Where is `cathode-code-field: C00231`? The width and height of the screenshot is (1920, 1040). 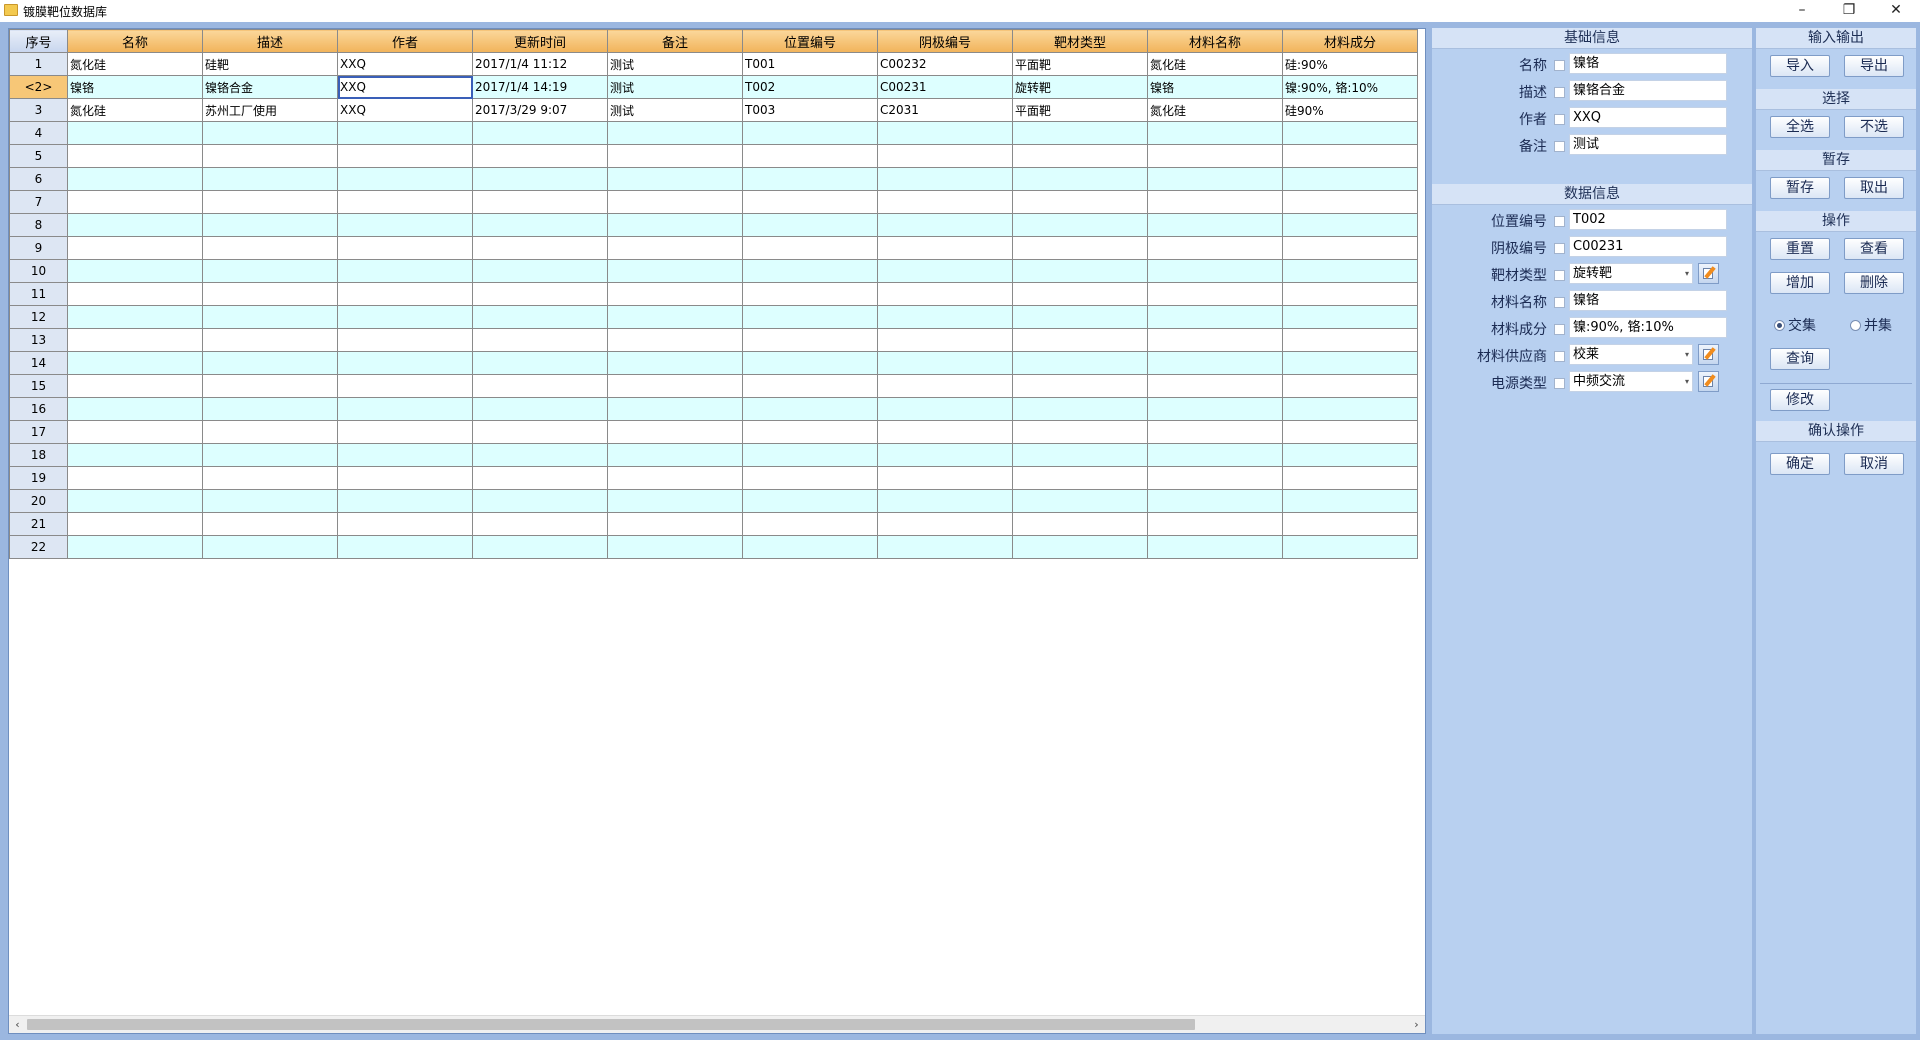 cathode-code-field: C00231 is located at coordinates (1648, 246).